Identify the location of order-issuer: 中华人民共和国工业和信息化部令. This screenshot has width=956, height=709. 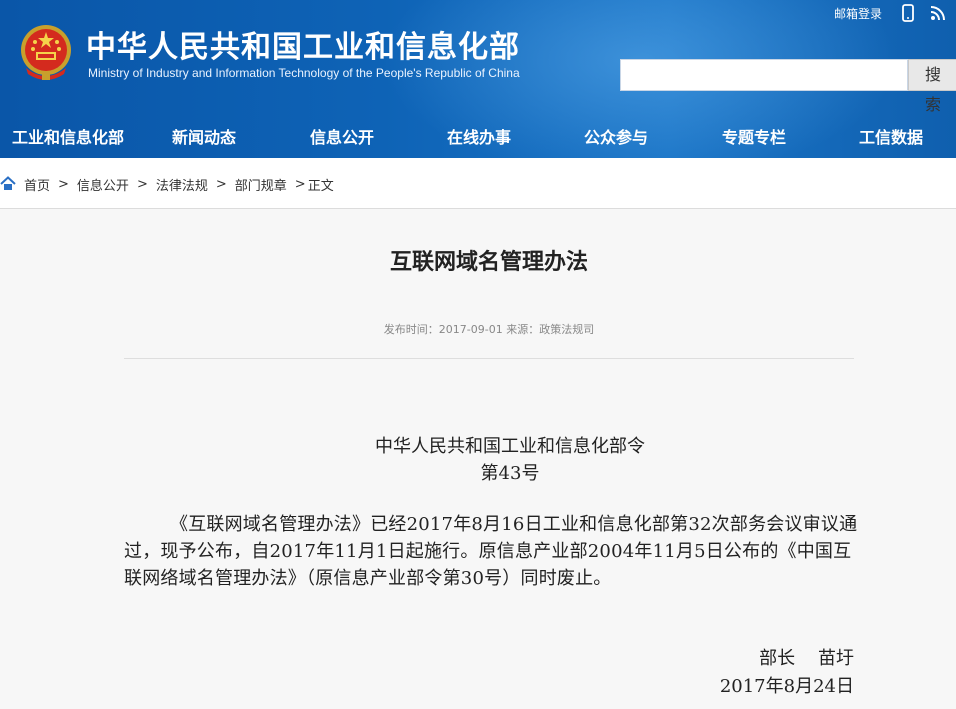
(510, 446).